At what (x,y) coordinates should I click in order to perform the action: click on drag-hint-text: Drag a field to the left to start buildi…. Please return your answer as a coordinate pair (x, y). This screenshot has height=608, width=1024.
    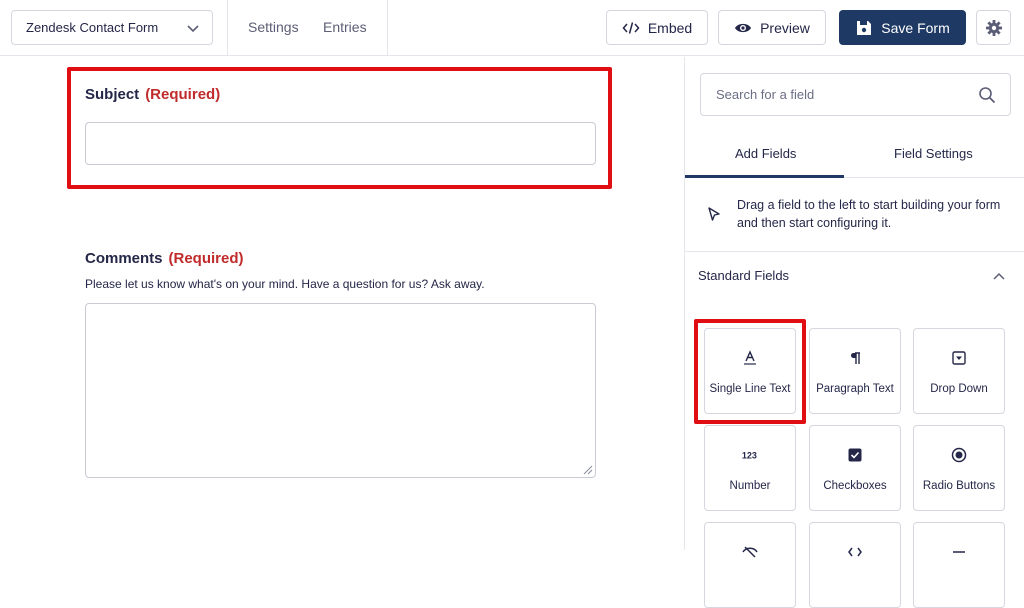
    Looking at the image, I should click on (869, 214).